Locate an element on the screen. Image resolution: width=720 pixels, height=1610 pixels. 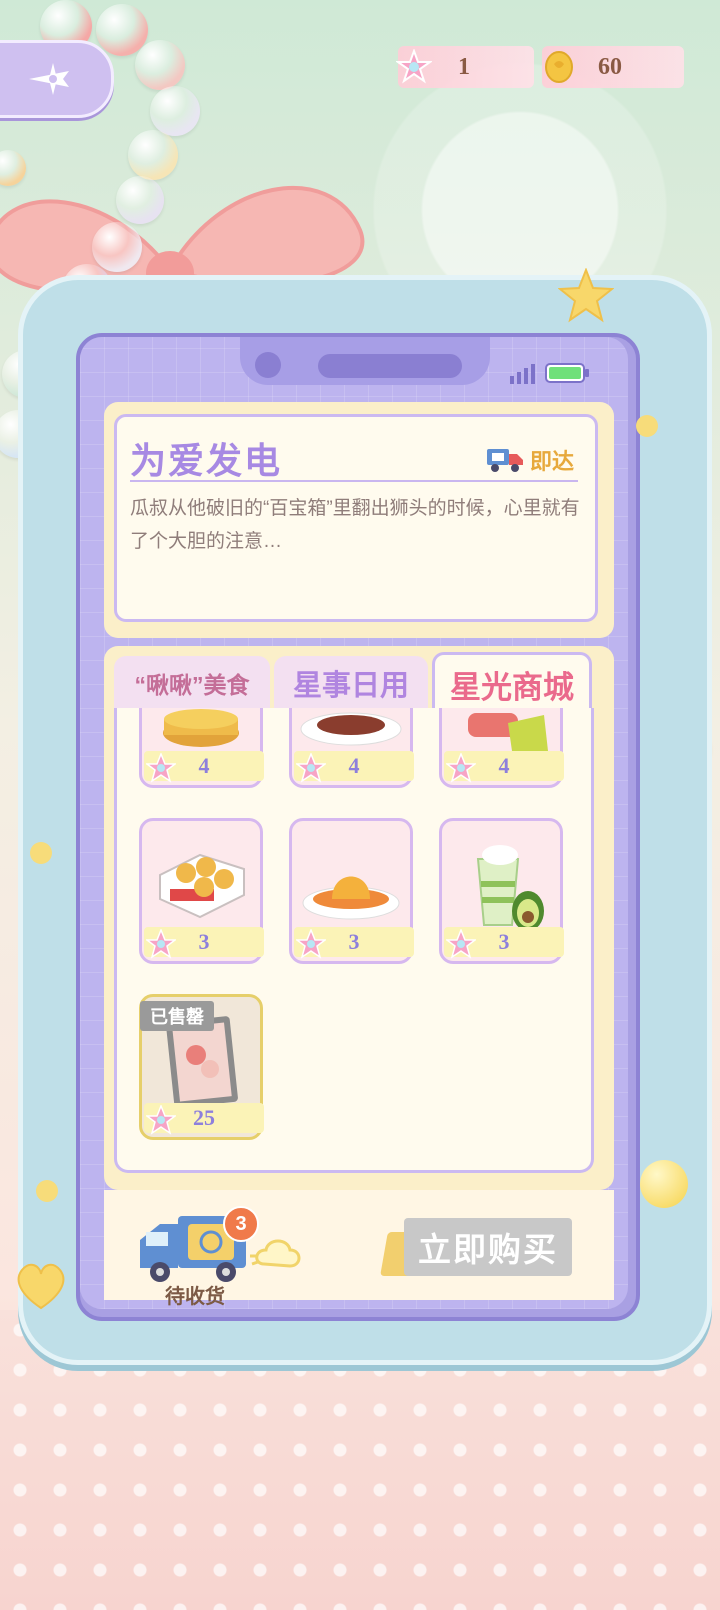
buy-now-button: 立即购买 is located at coordinates (488, 1247).